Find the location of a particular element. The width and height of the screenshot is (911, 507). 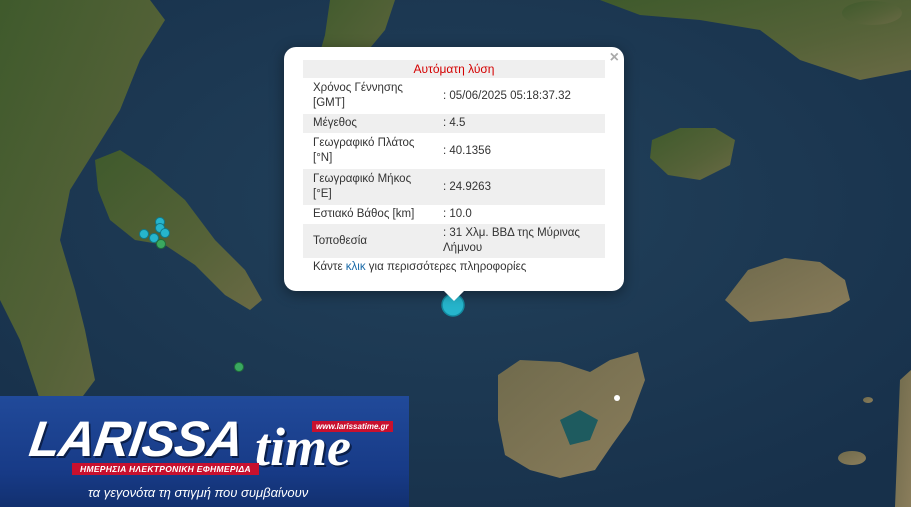

row-label: Γεωγραφικό Πλάτος [°N] is located at coordinates (364, 150).